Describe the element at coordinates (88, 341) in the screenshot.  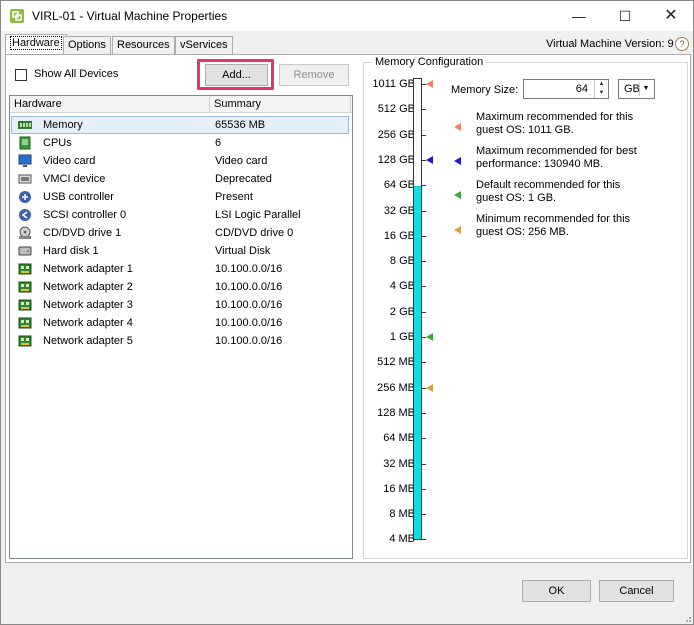
I see `hardware-name: Network adapter 5` at that location.